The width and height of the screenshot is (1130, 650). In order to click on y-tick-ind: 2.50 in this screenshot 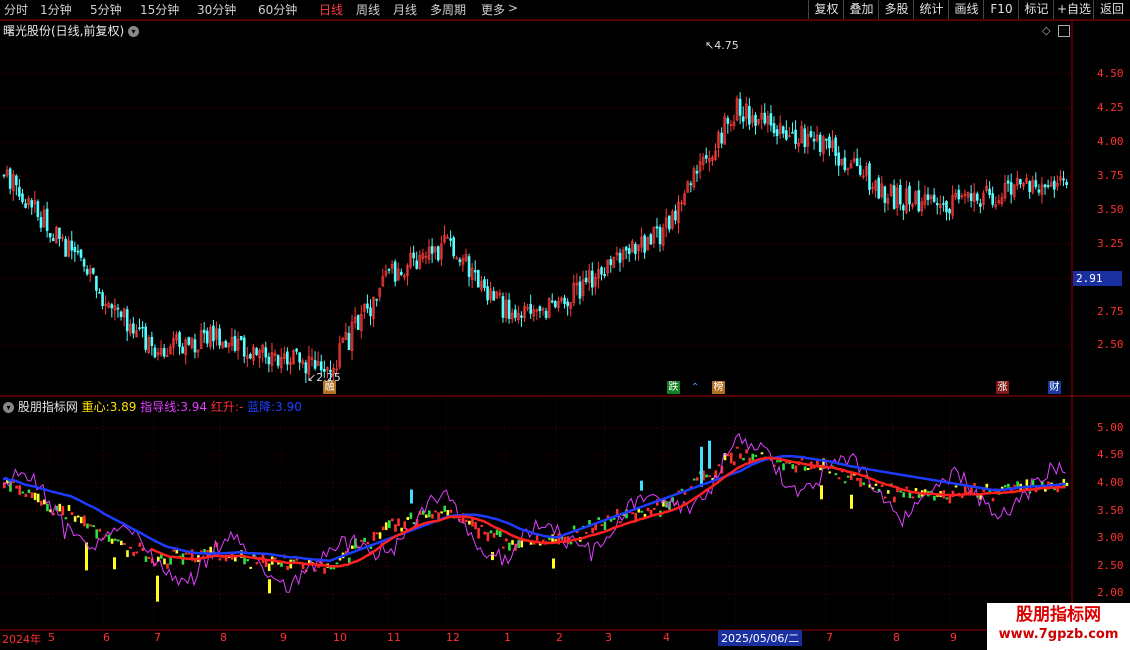, I will do `click(1110, 565)`.